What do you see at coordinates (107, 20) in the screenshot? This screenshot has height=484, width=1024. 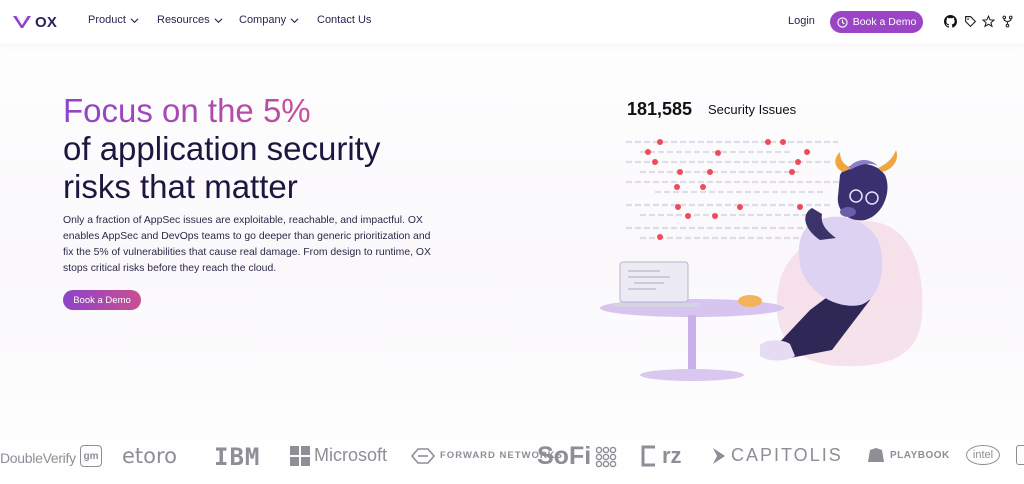 I see `nav-product-label: Product` at bounding box center [107, 20].